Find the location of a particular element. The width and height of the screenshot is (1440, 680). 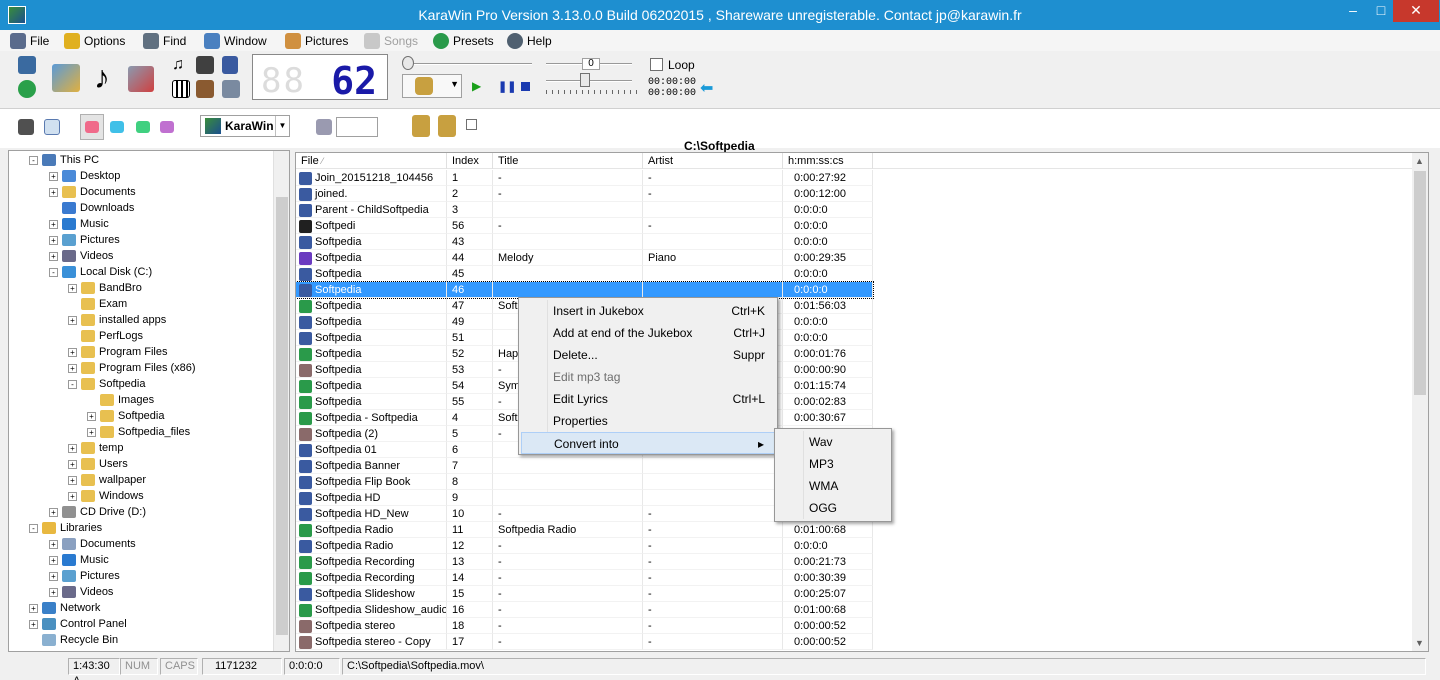

column-file: File ⁄ is located at coordinates (371, 161).